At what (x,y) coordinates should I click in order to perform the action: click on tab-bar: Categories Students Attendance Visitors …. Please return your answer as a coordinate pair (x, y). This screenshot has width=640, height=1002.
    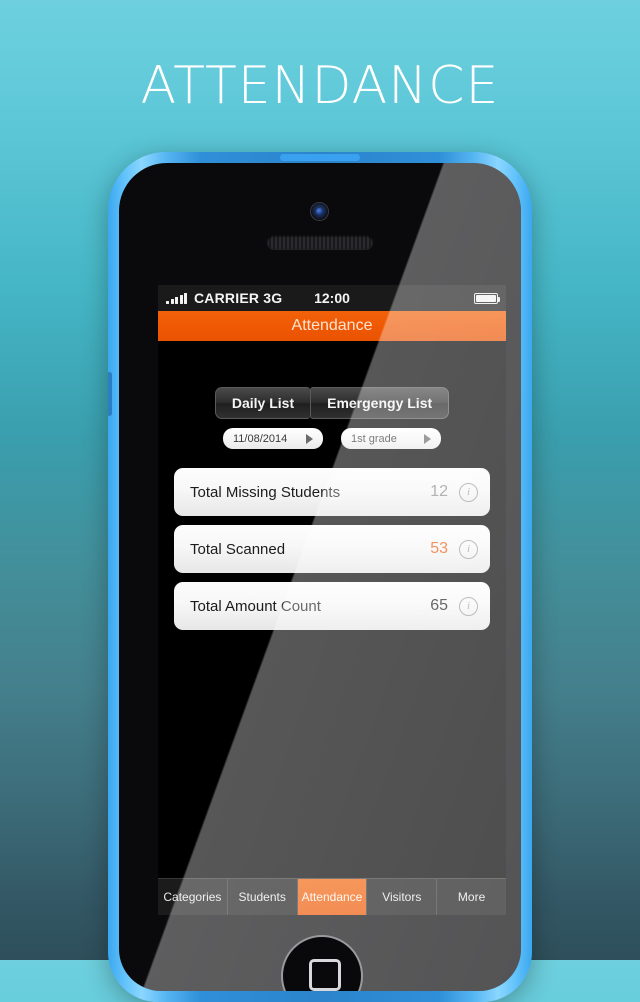
    Looking at the image, I should click on (332, 896).